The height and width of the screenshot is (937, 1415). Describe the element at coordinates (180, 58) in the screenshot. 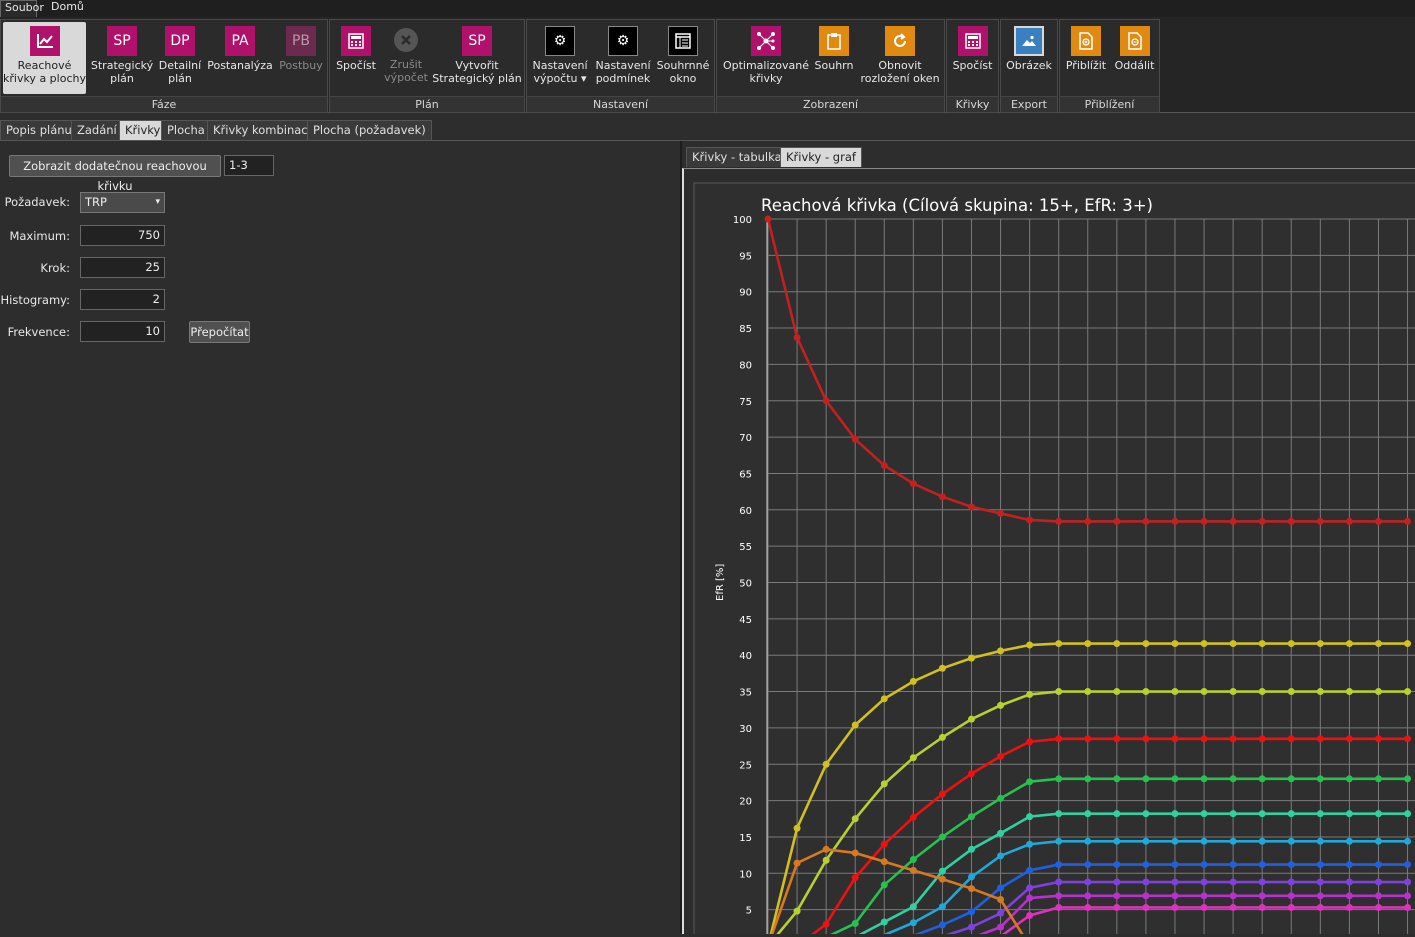

I see `detailni-plan-button: DP Detailní plán` at that location.